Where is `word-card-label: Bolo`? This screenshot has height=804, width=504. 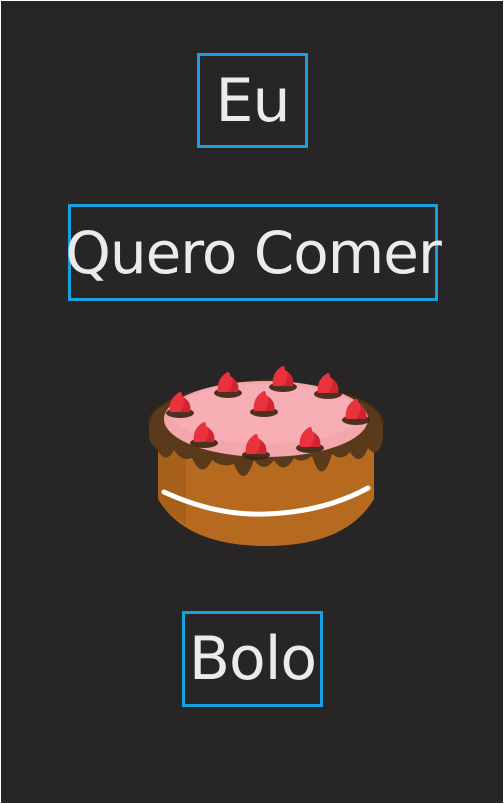
word-card-label: Bolo is located at coordinates (252, 659).